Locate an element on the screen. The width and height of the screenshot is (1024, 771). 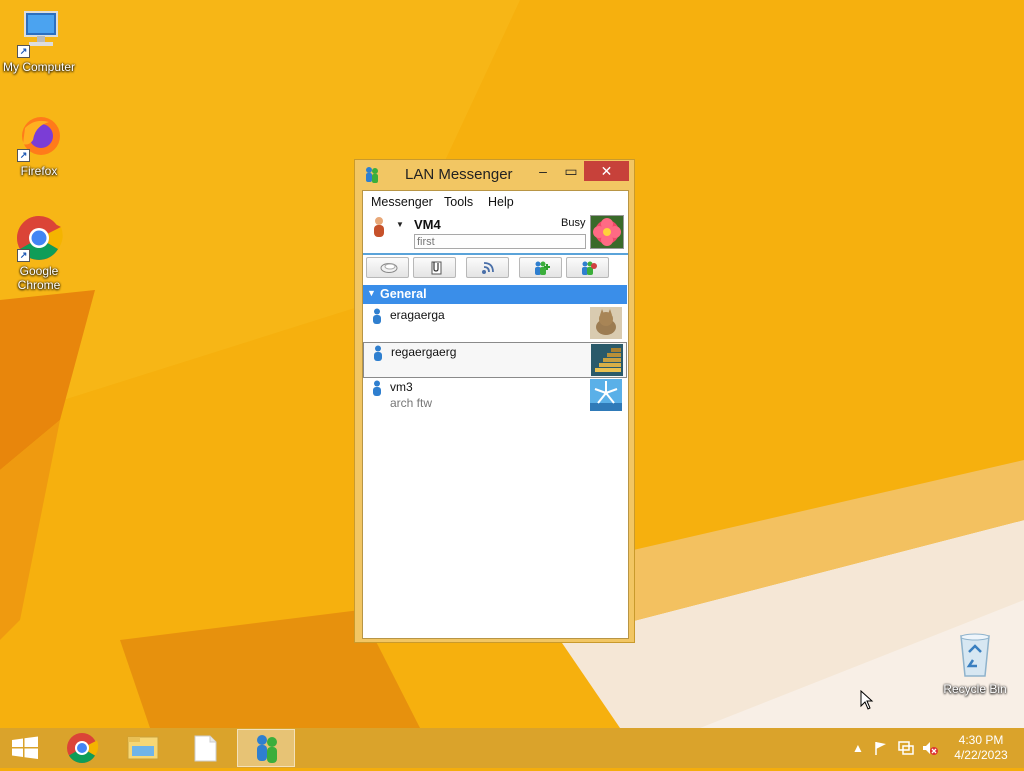
close-button: ✕ is located at coordinates (606, 171).